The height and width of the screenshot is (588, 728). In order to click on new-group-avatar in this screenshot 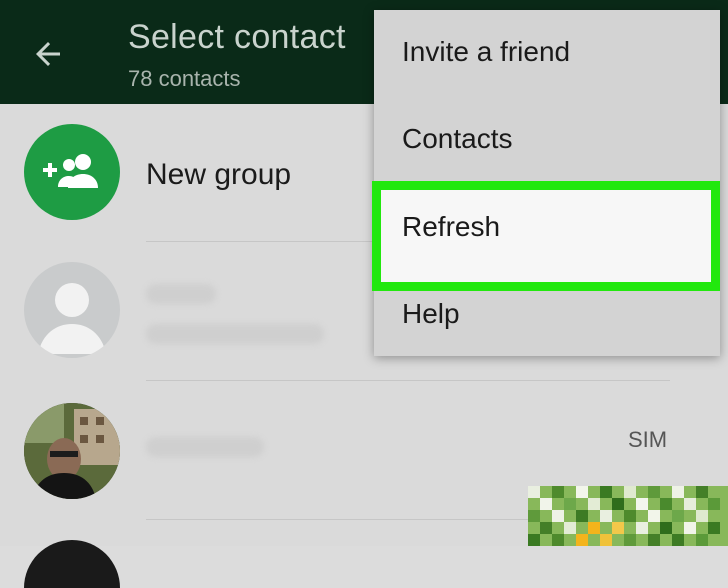, I will do `click(72, 172)`.